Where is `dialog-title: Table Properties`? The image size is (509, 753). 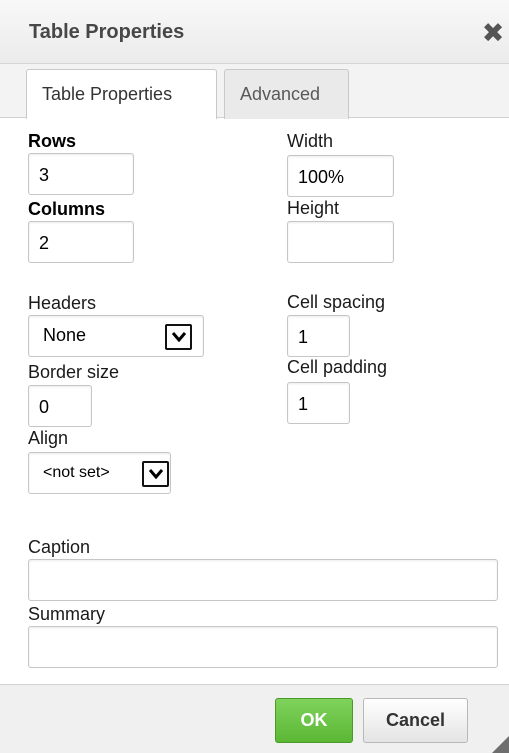 dialog-title: Table Properties is located at coordinates (107, 32).